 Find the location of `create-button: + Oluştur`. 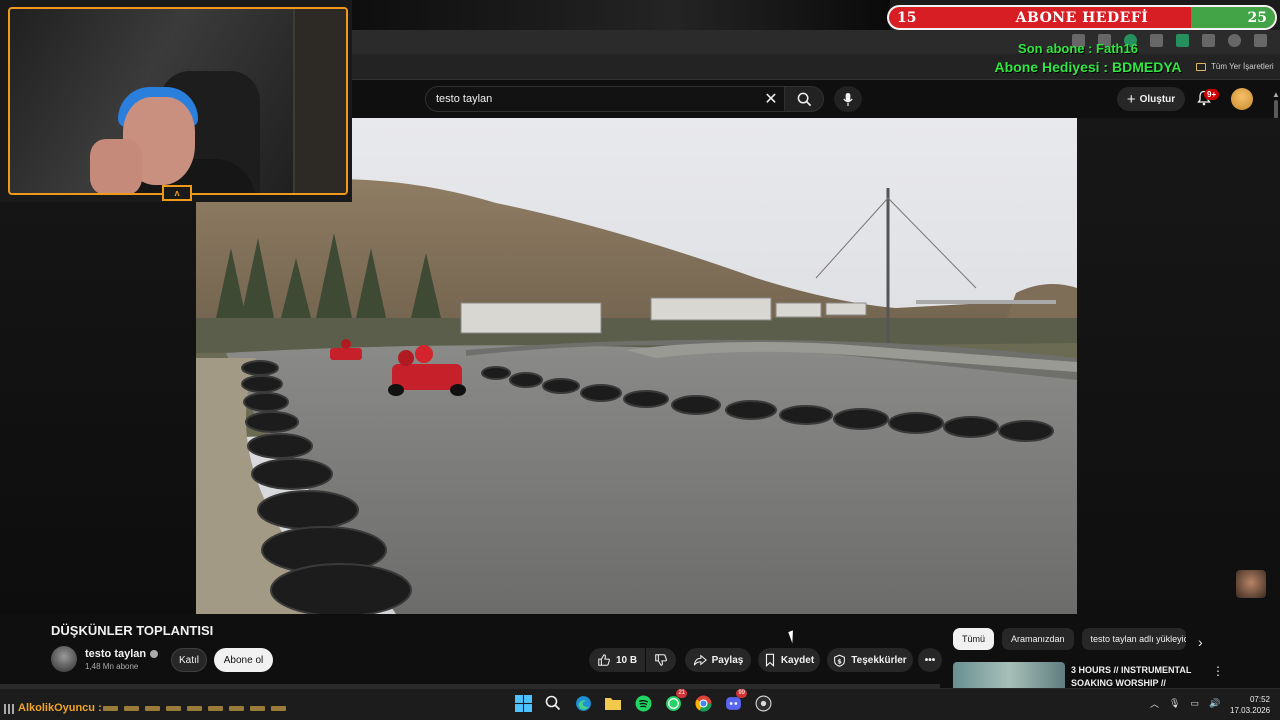

create-button: + Oluştur is located at coordinates (1151, 99).